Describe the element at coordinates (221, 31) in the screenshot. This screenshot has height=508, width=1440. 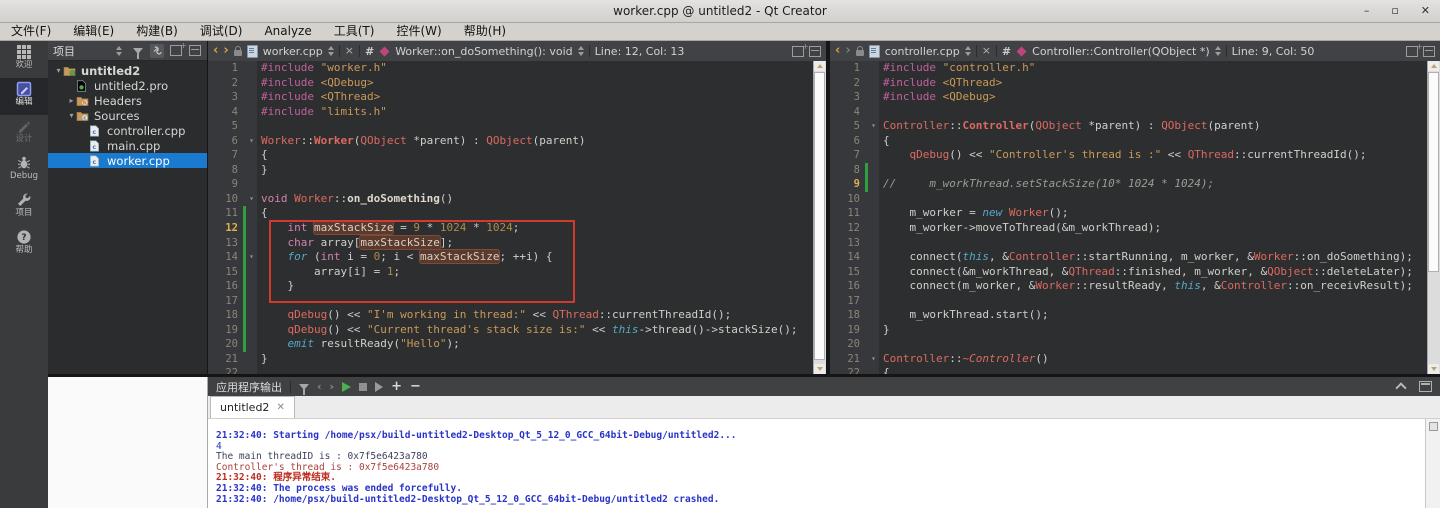
I see `menu-item: 调试(D)` at that location.